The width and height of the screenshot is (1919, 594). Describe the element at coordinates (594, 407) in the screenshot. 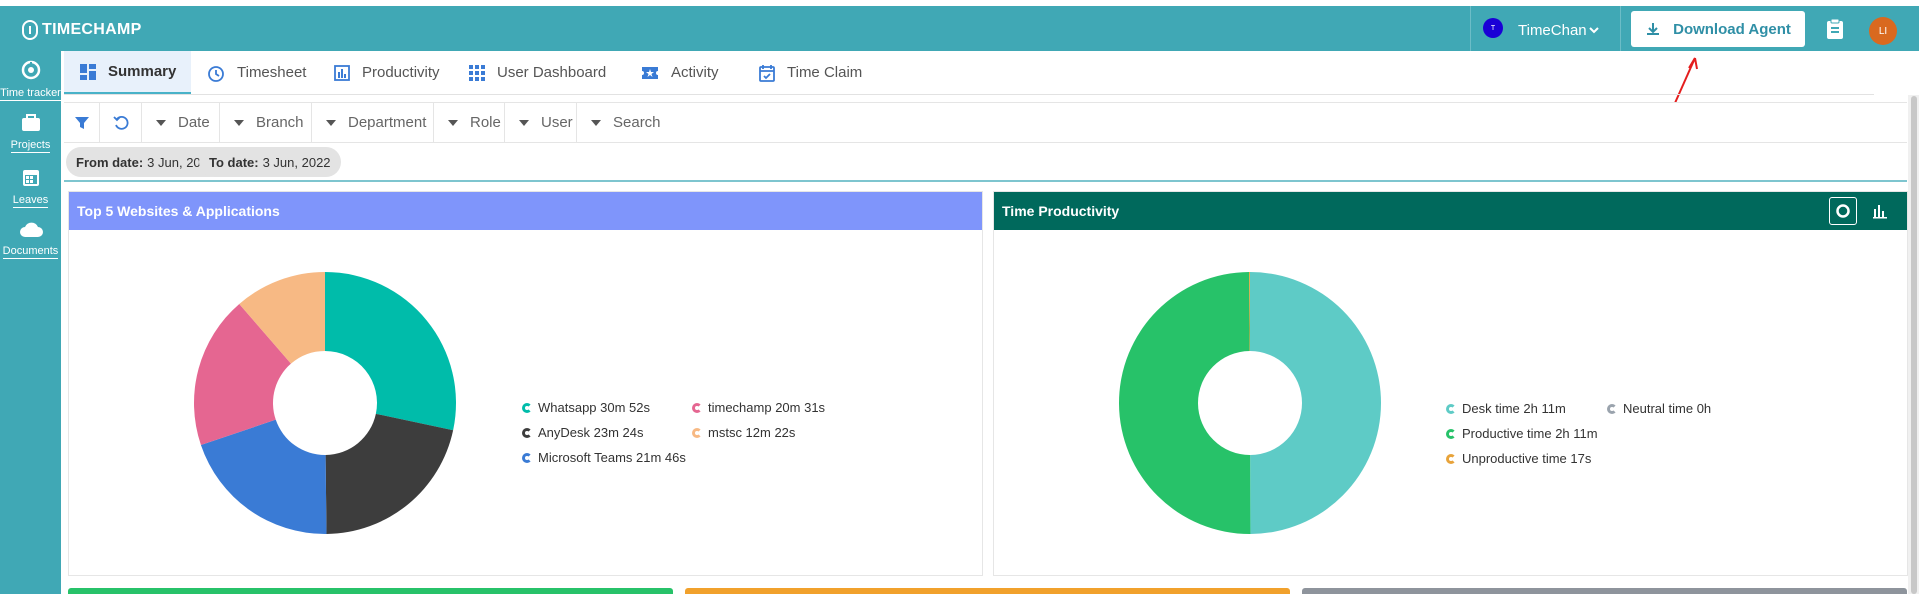

I see `legend-label: Whatsapp 30m 52s` at that location.